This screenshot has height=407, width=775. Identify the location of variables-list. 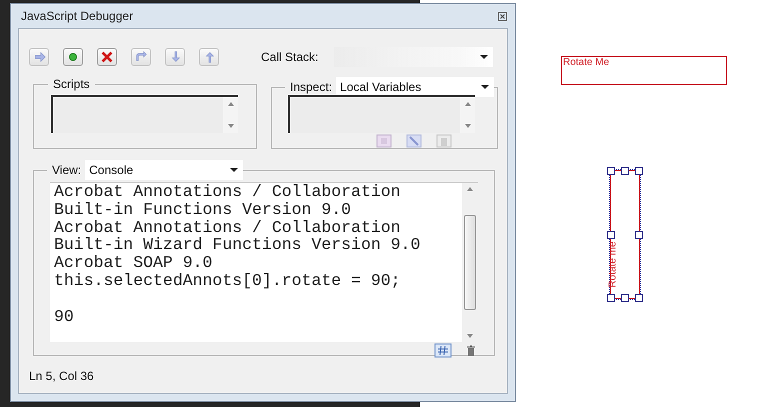
(381, 114).